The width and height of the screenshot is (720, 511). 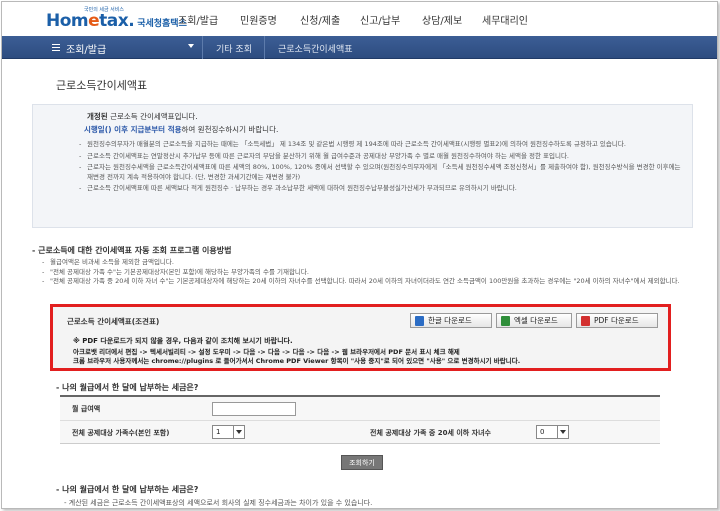 I want to click on pdf-file-icon, so click(x=585, y=320).